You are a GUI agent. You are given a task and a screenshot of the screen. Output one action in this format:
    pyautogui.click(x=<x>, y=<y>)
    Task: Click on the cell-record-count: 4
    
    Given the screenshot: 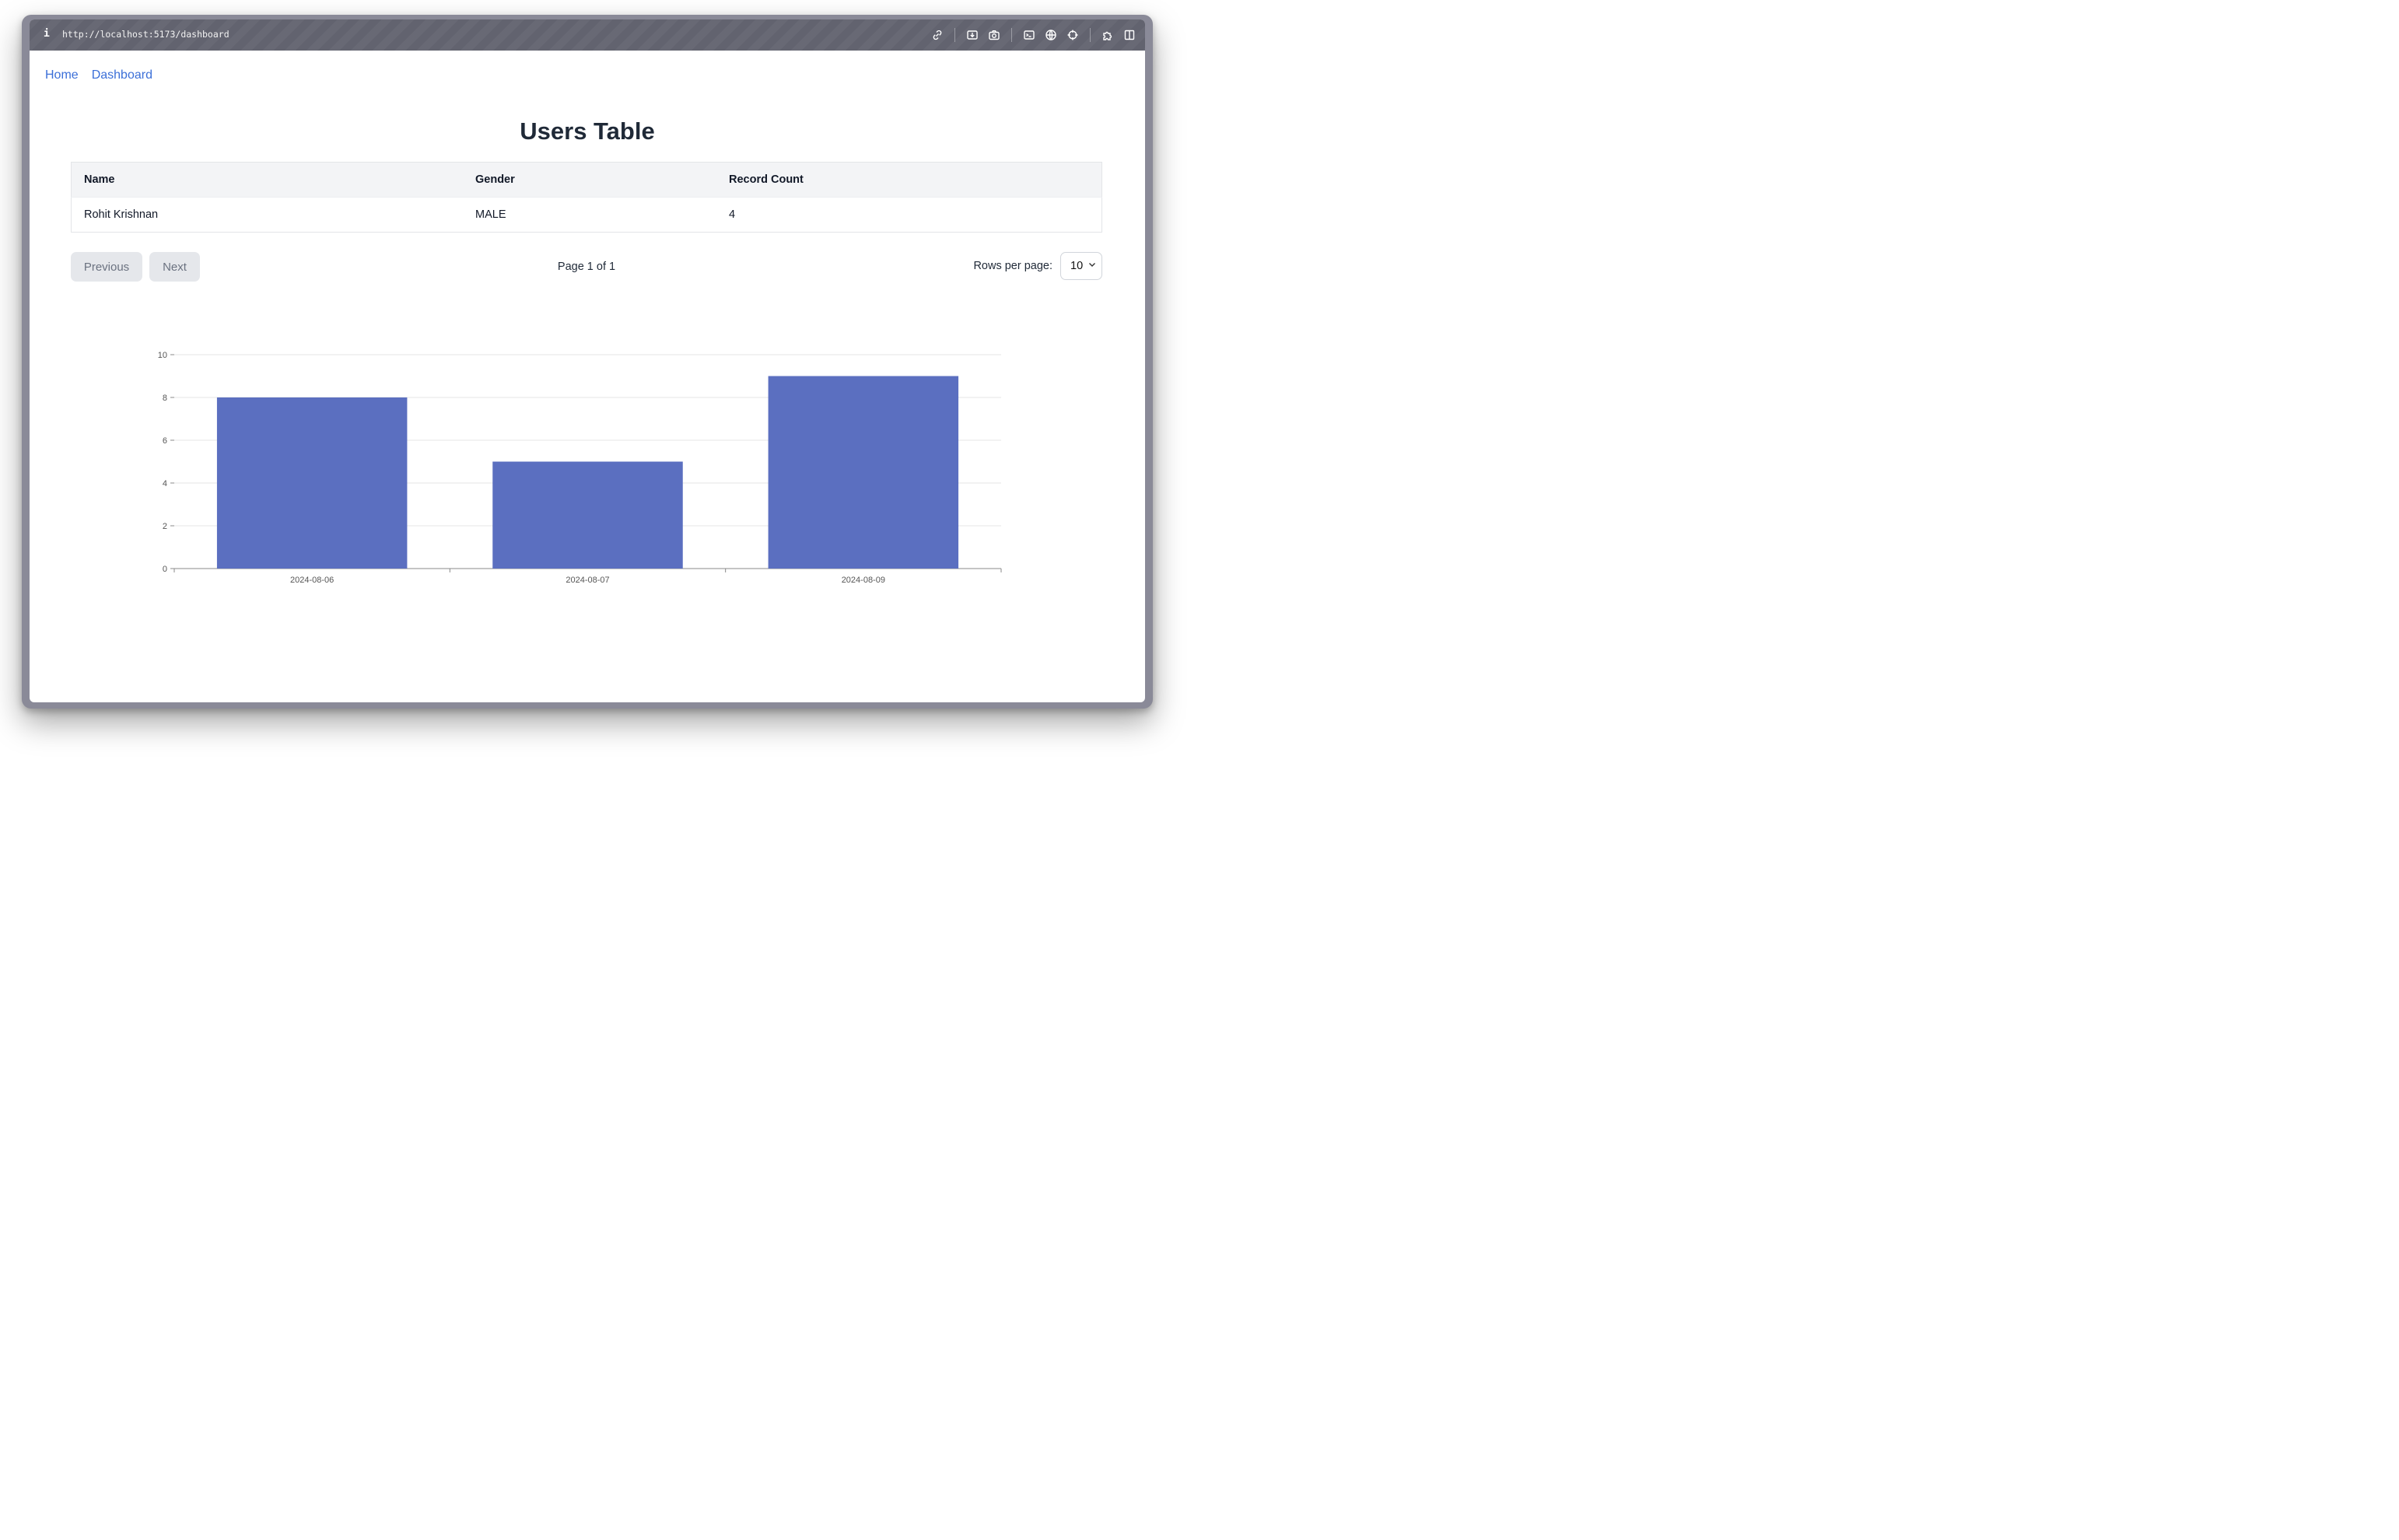 What is the action you would take?
    pyautogui.click(x=909, y=215)
    